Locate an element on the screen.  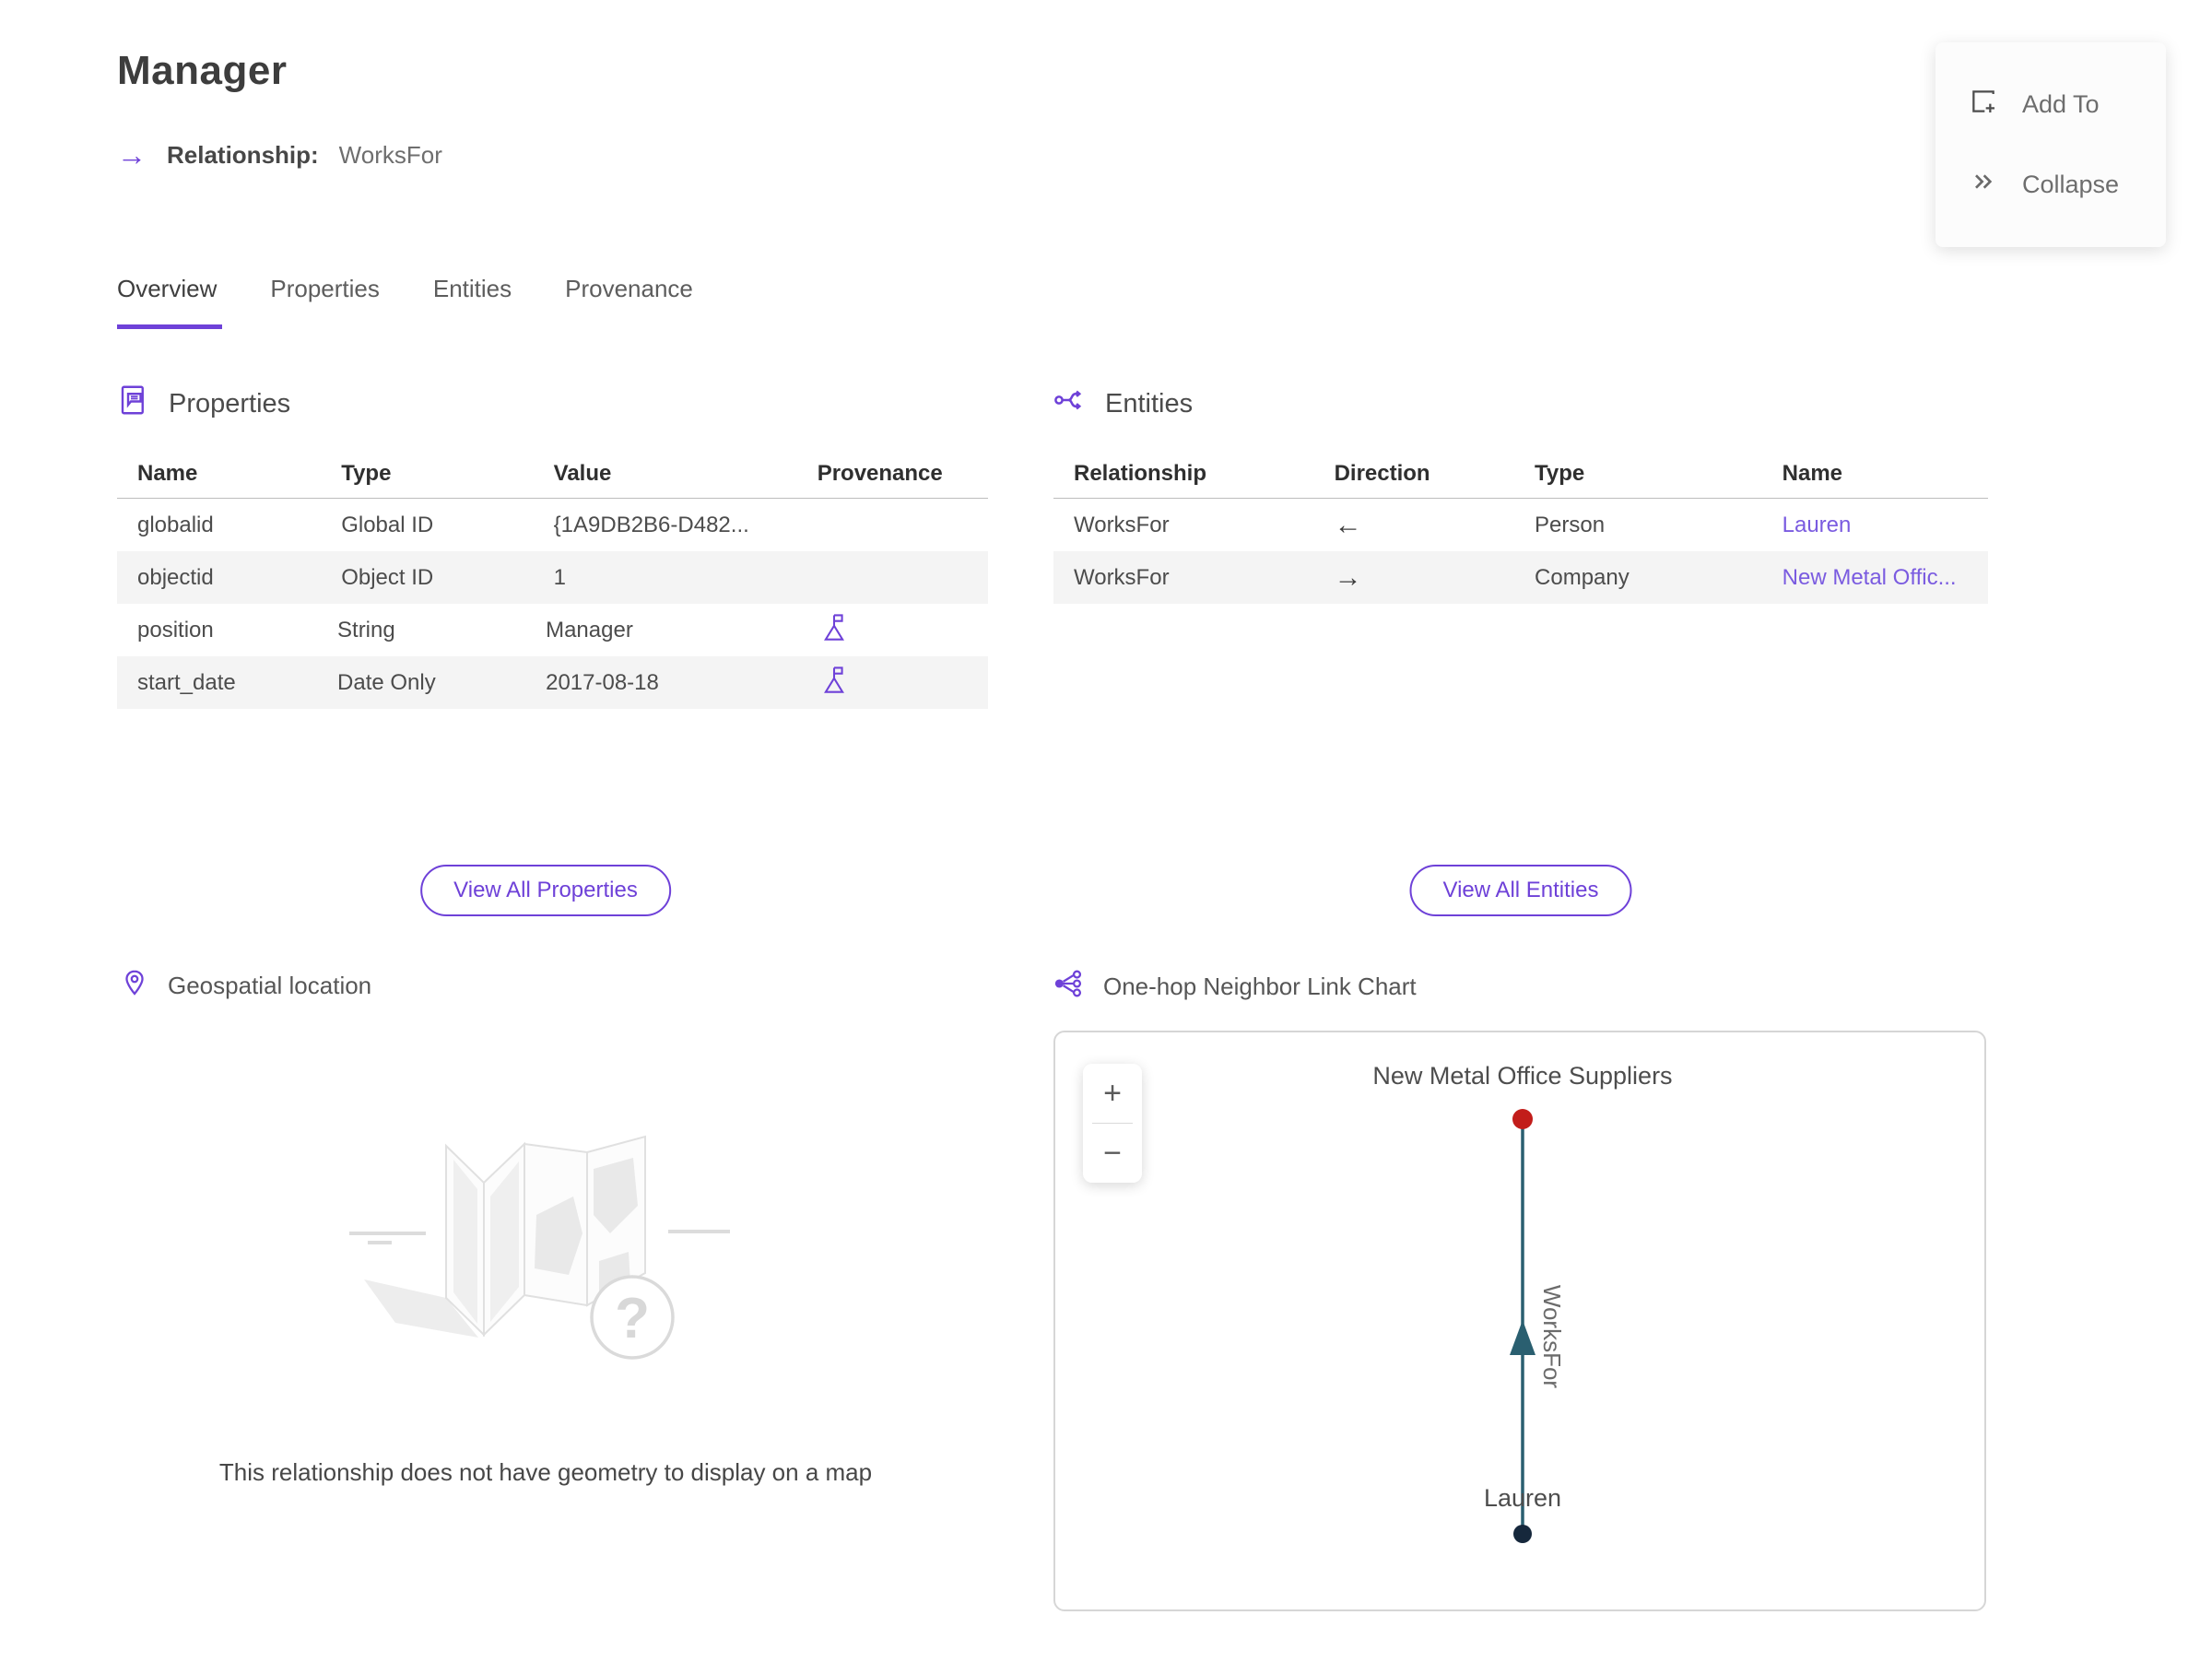
collapse-button: Collapse is located at coordinates (2051, 185).